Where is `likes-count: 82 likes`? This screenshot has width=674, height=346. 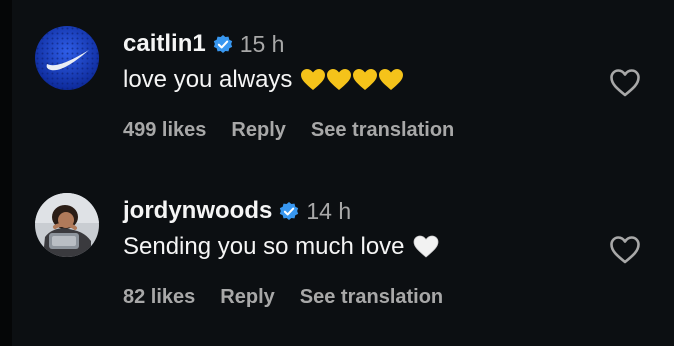 likes-count: 82 likes is located at coordinates (159, 297).